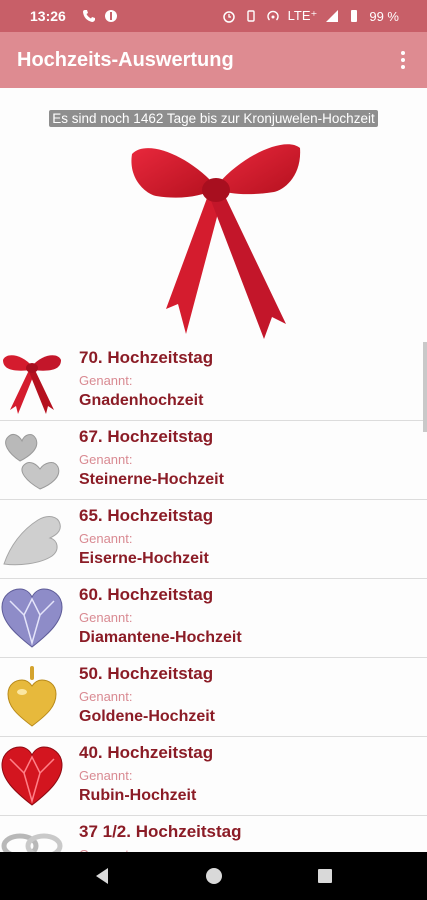 This screenshot has height=900, width=427. I want to click on ruby-heart-icon, so click(32, 776).